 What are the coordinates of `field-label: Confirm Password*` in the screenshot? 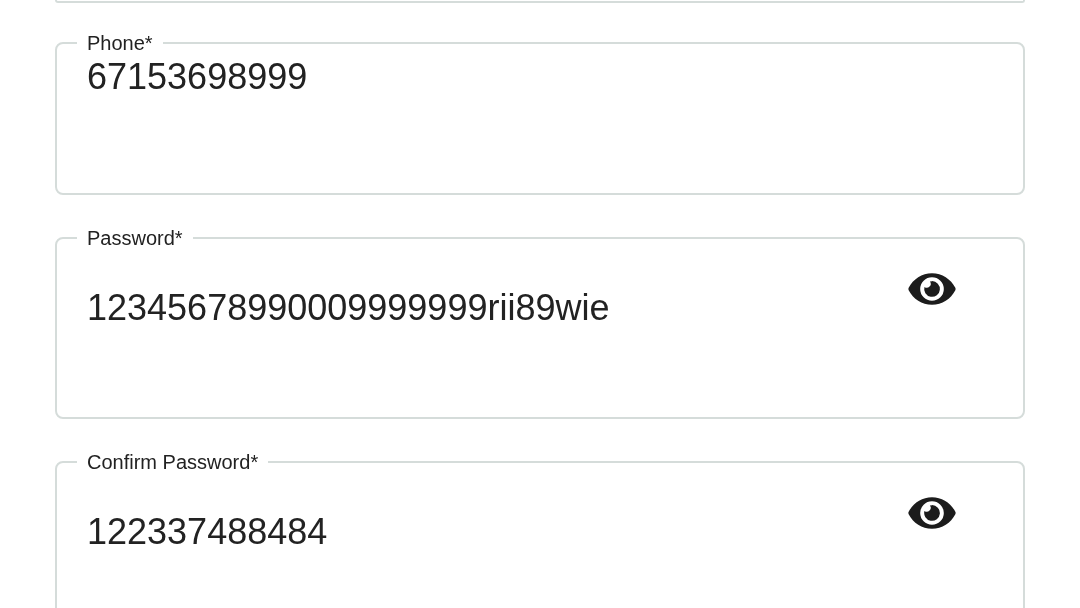 It's located at (173, 462).